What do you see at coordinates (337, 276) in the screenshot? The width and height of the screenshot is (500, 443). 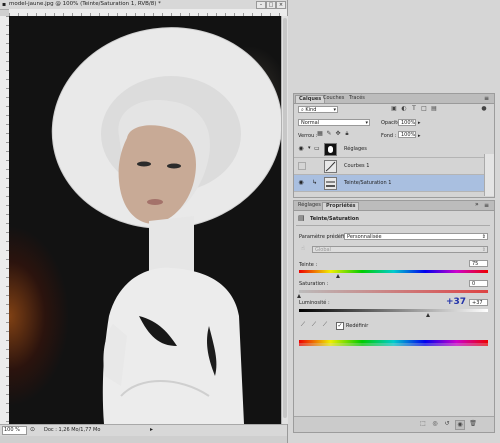 I see `hue-slider-thumb` at bounding box center [337, 276].